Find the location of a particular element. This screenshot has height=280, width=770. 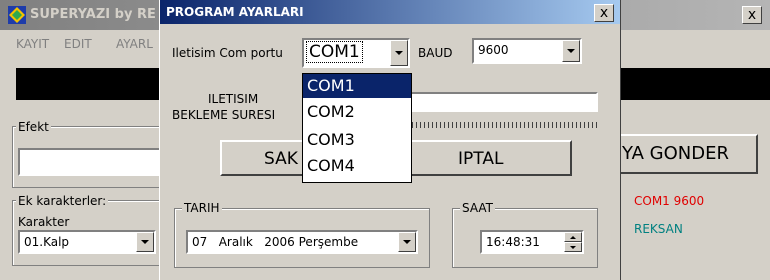

com-option-2: COM2 is located at coordinates (357, 112).